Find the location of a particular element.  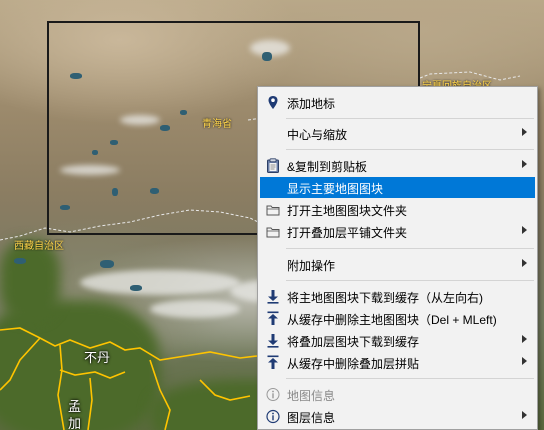

menu-item-download-main-cache: 将主地图图块下载到缓存（从左向右) is located at coordinates (397, 296).